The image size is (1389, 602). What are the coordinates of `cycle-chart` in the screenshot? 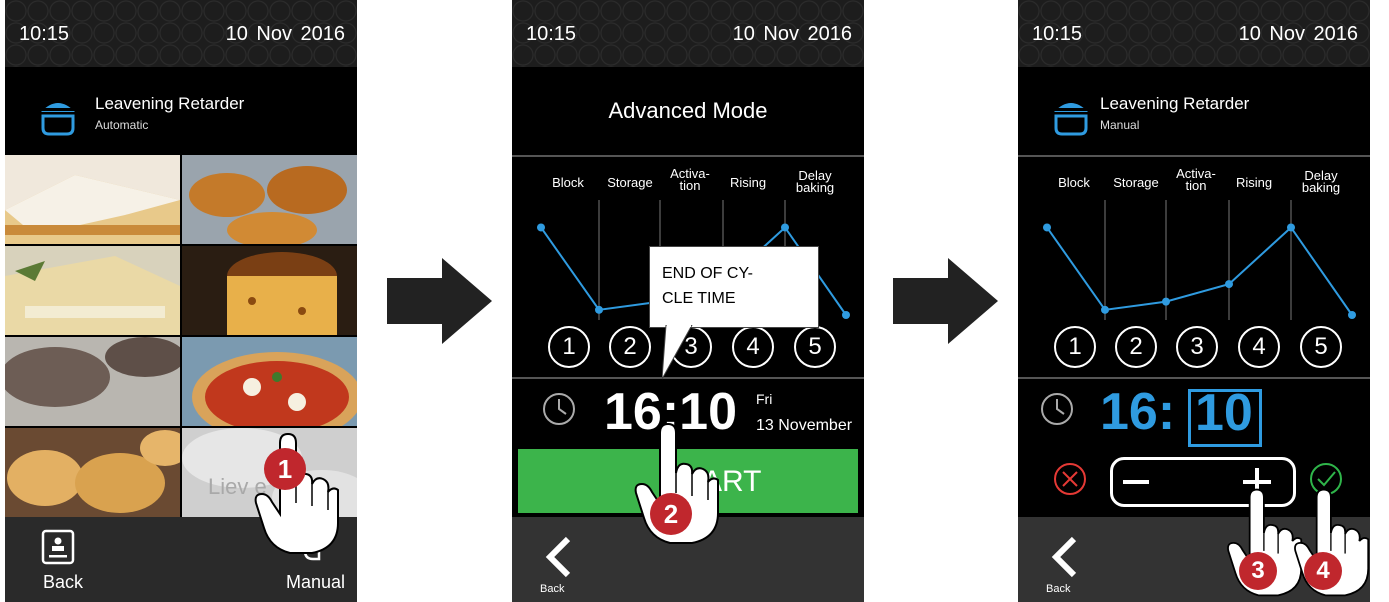 It's located at (1199, 260).